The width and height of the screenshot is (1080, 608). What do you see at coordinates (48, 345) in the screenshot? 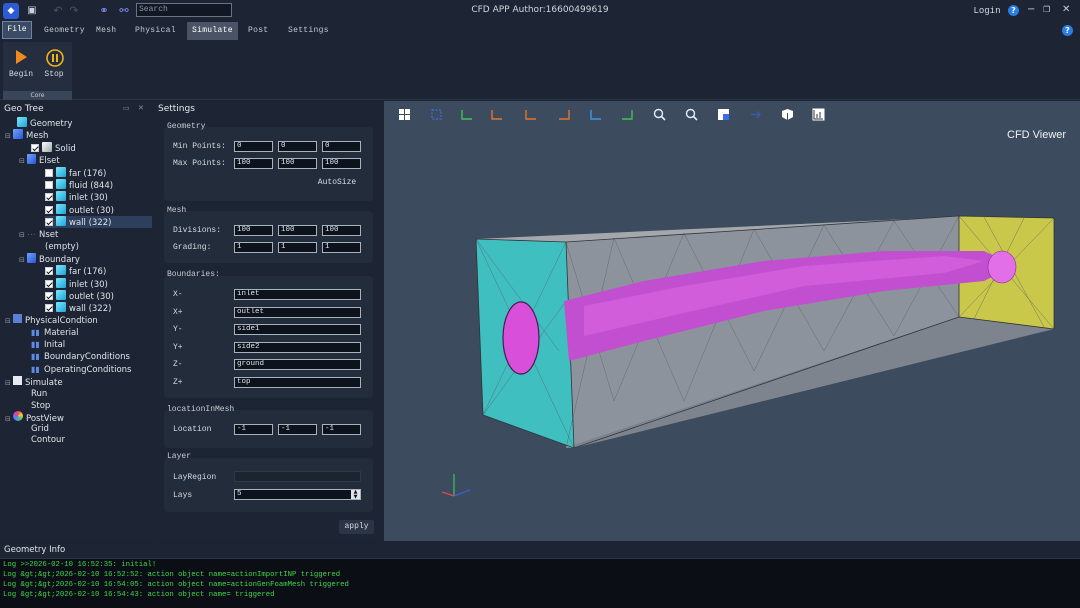
I see `tree-item-inital: ▮▮ Inital` at bounding box center [48, 345].